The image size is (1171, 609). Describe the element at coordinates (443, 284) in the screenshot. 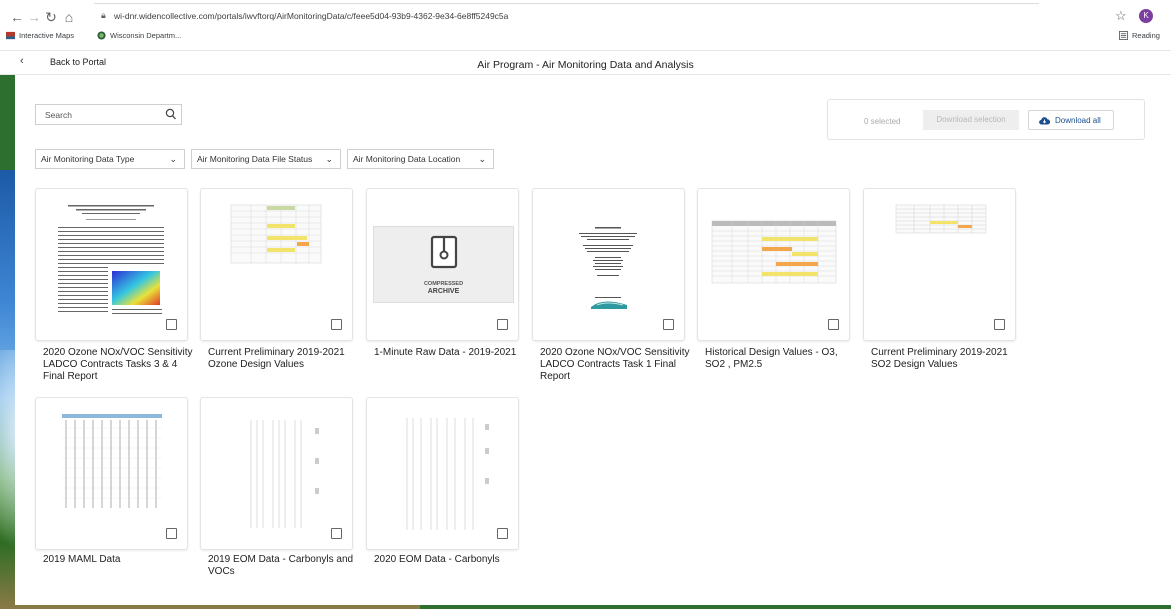

I see `archive-label-top: COMPRESSED` at that location.